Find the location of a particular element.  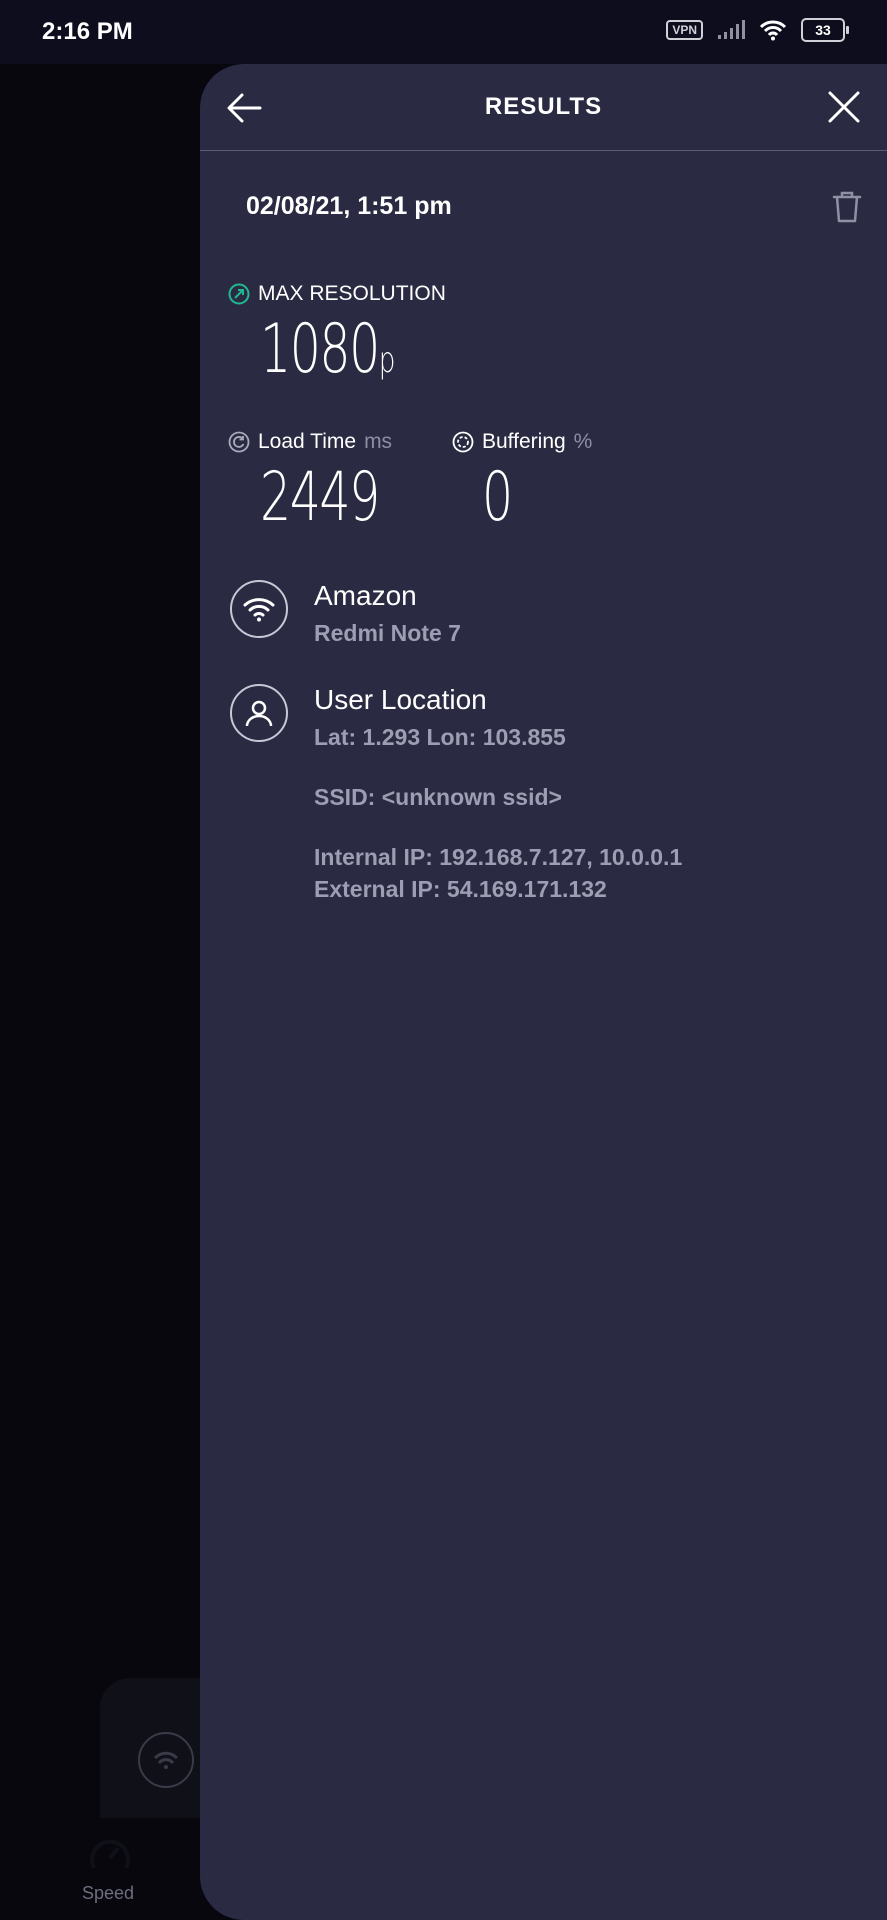

load-time-text: Load Time is located at coordinates (307, 441).